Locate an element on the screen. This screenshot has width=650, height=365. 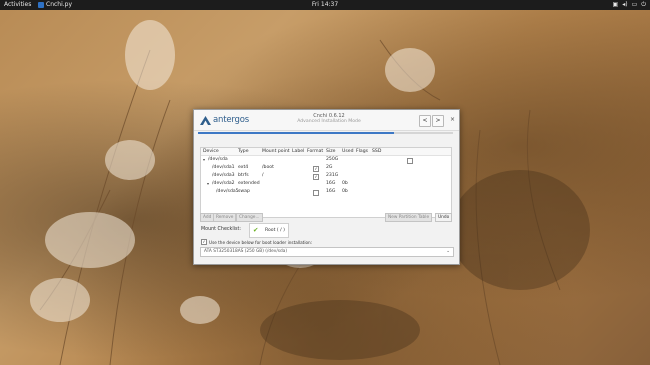
mount-checklist: ✔ Root ( / ) is located at coordinates (269, 230).